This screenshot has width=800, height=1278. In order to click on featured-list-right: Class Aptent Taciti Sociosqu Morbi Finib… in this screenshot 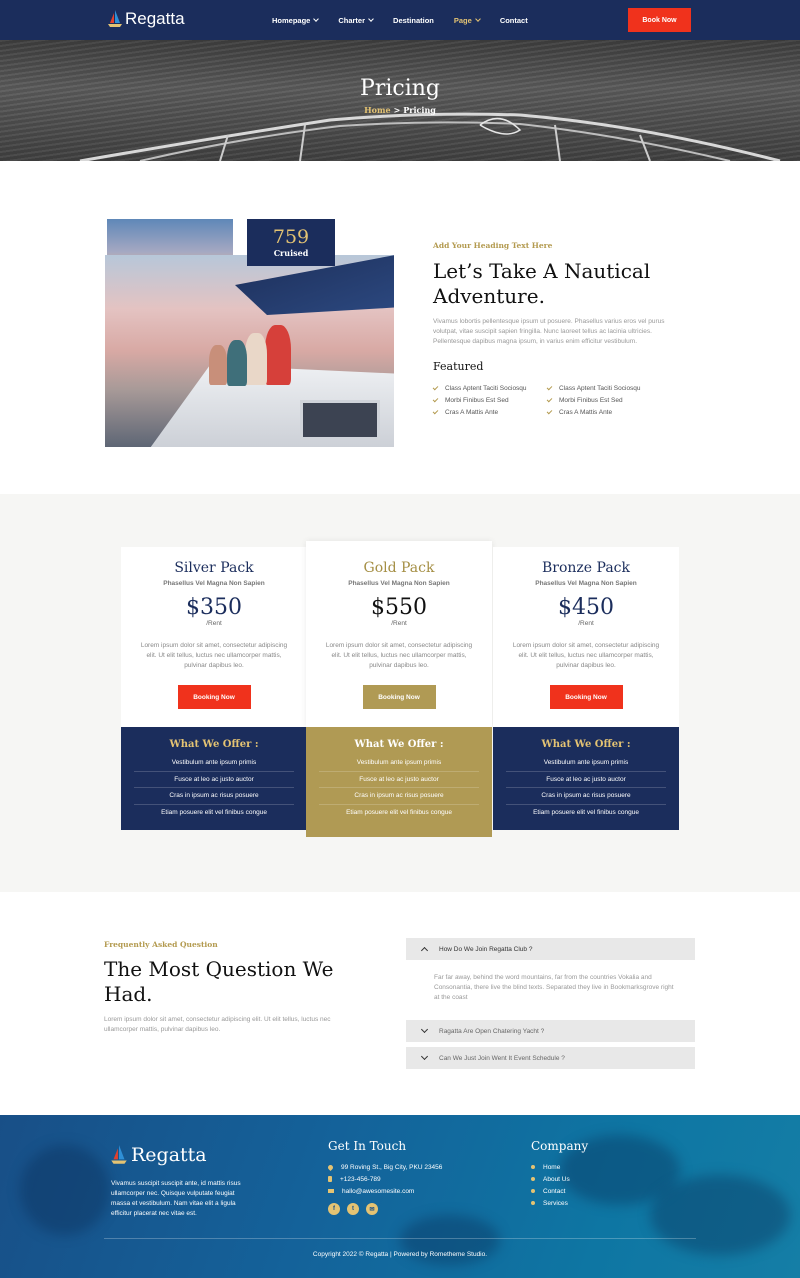, I will do `click(593, 400)`.